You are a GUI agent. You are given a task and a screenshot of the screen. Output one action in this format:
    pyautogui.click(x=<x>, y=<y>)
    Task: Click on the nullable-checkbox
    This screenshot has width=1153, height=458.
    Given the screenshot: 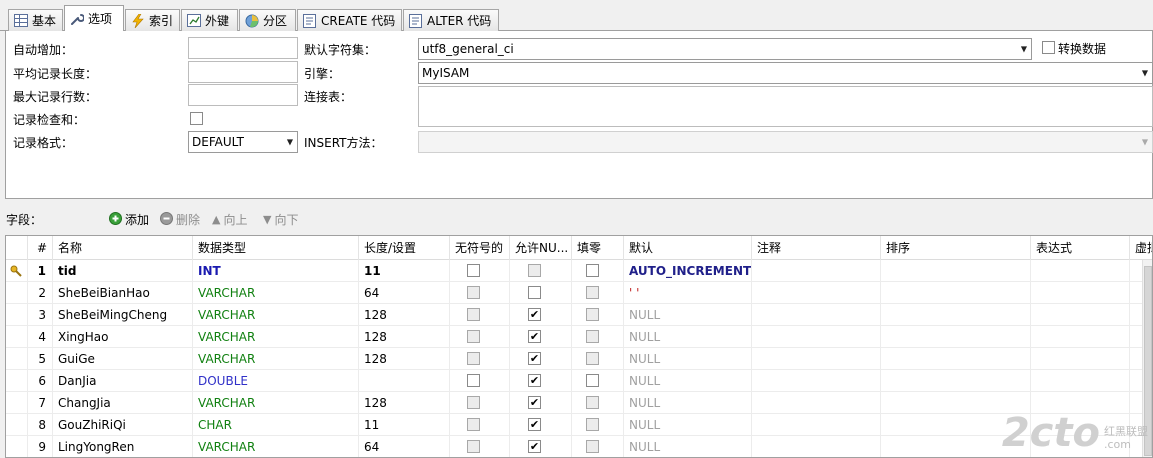 What is the action you would take?
    pyautogui.click(x=534, y=270)
    